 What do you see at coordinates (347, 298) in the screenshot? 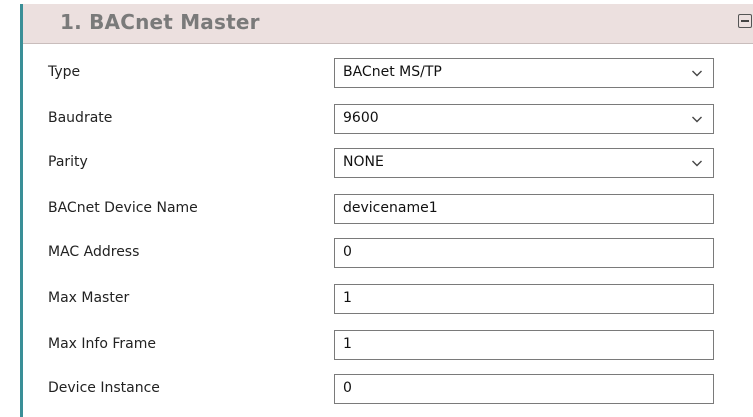
I see `max-master-value: 1` at bounding box center [347, 298].